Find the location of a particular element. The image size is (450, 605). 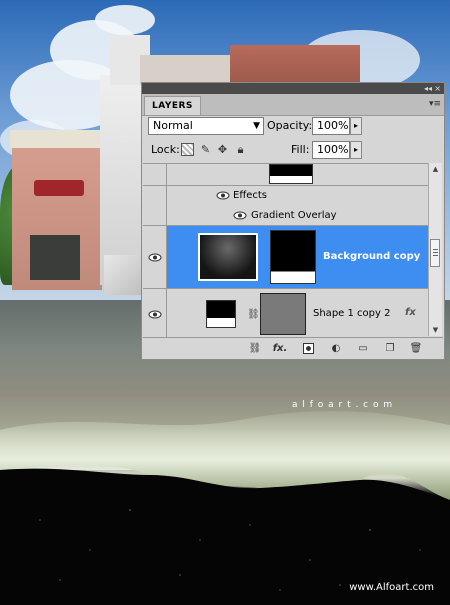

rooftop is located at coordinates (190, 70).